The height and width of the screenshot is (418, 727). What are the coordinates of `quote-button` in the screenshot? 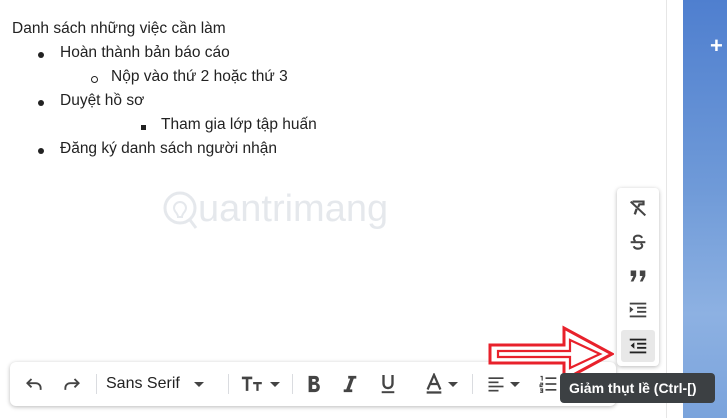 It's located at (638, 276).